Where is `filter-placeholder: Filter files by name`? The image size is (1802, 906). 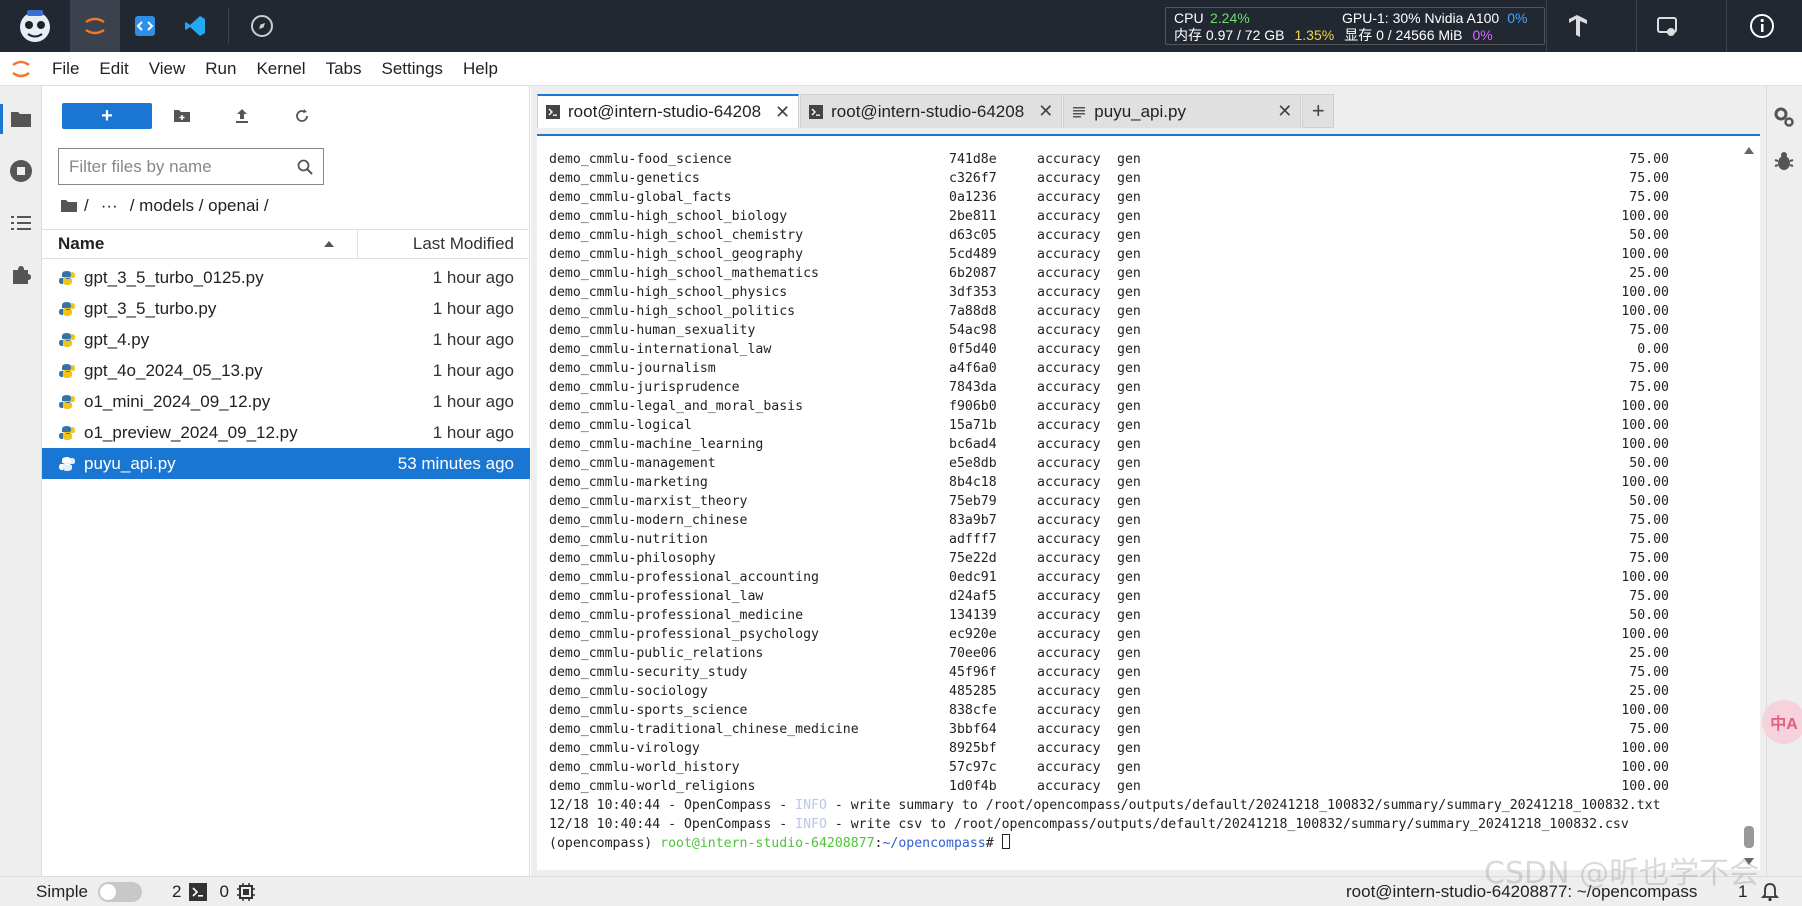
filter-placeholder: Filter files by name is located at coordinates (140, 166).